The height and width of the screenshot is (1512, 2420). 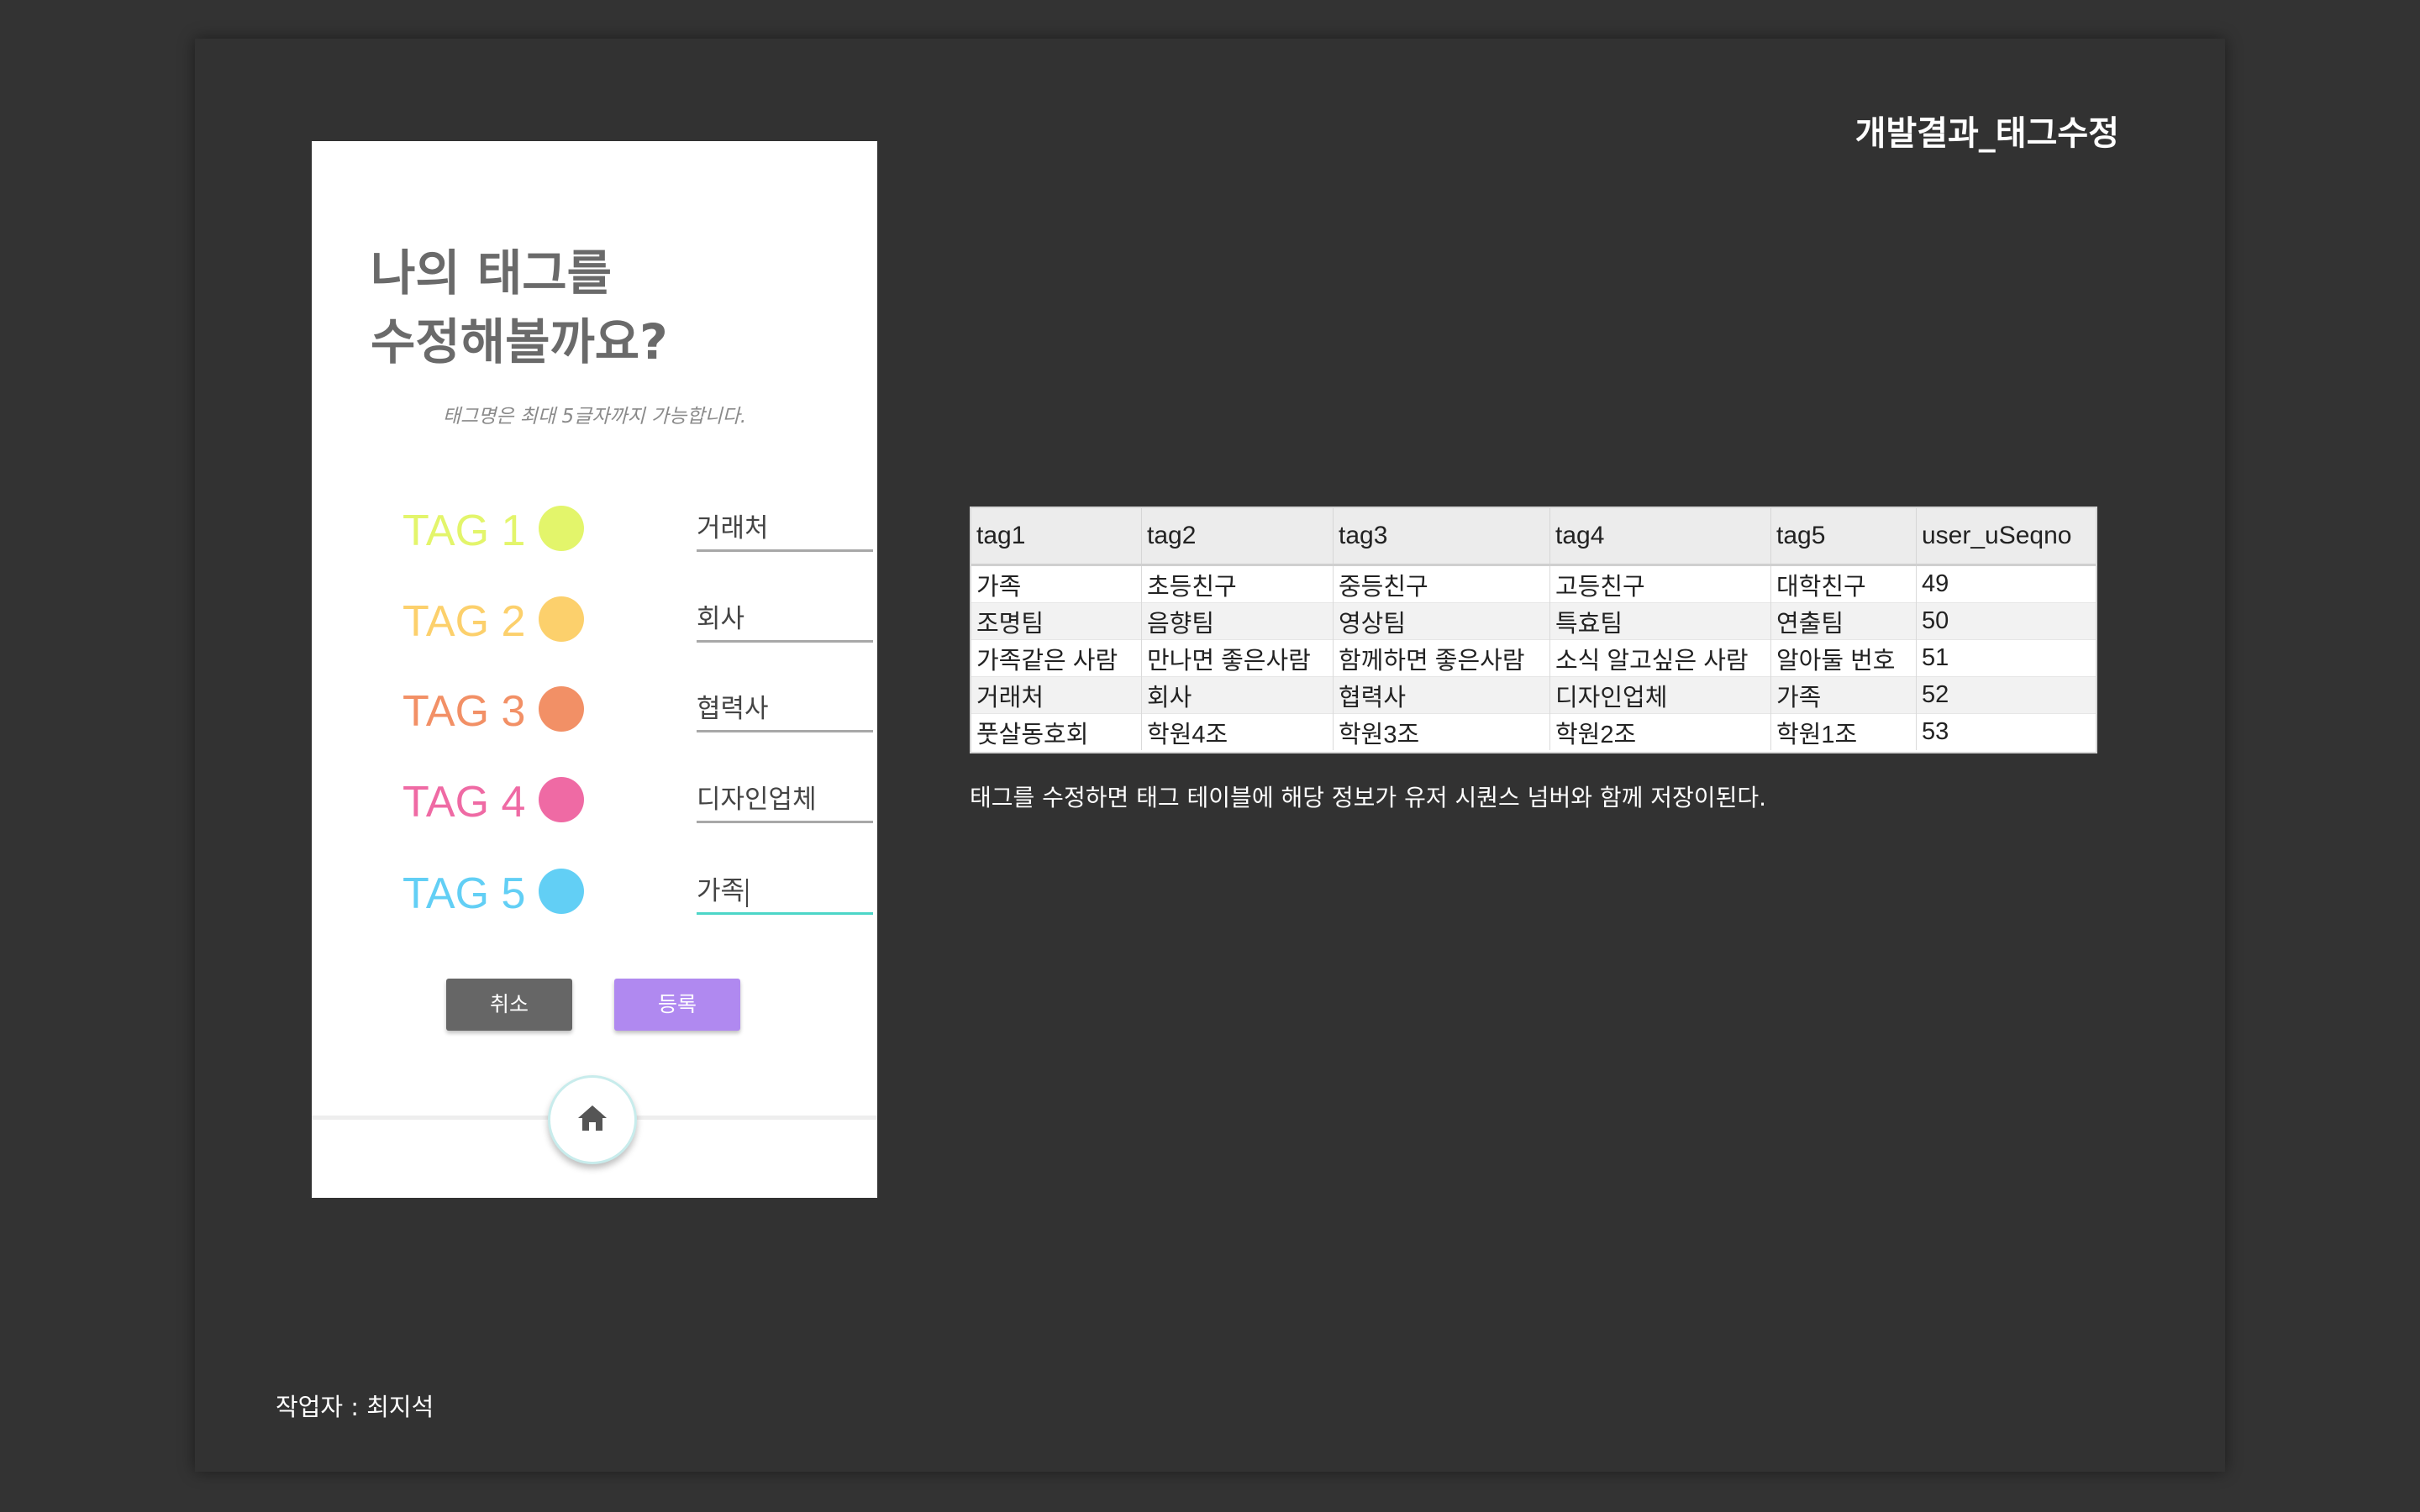 I want to click on table-cell: 특효팀, so click(x=1660, y=621).